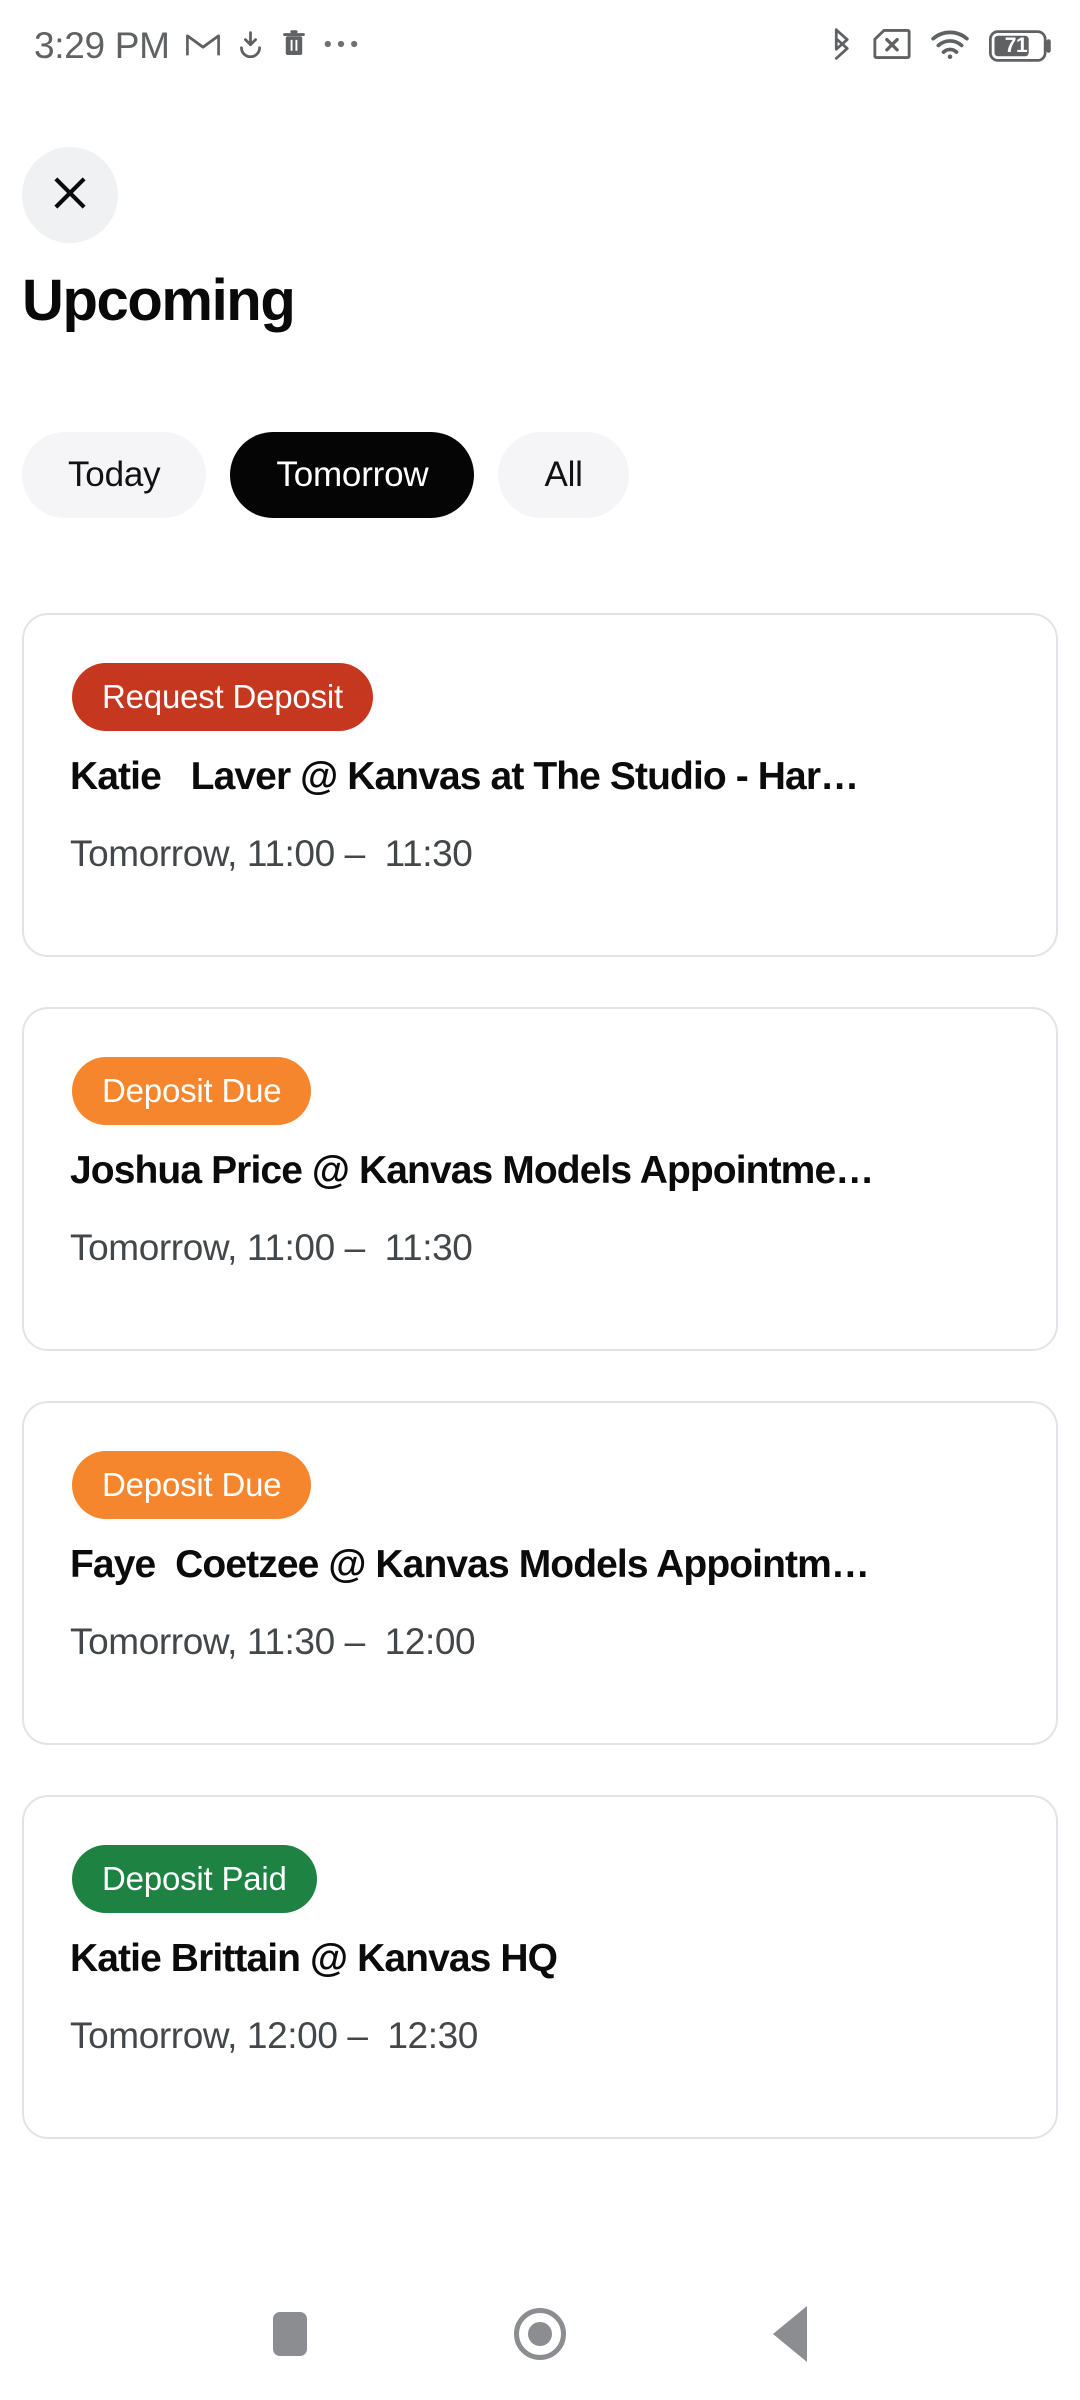  I want to click on nav-home-button, so click(540, 2333).